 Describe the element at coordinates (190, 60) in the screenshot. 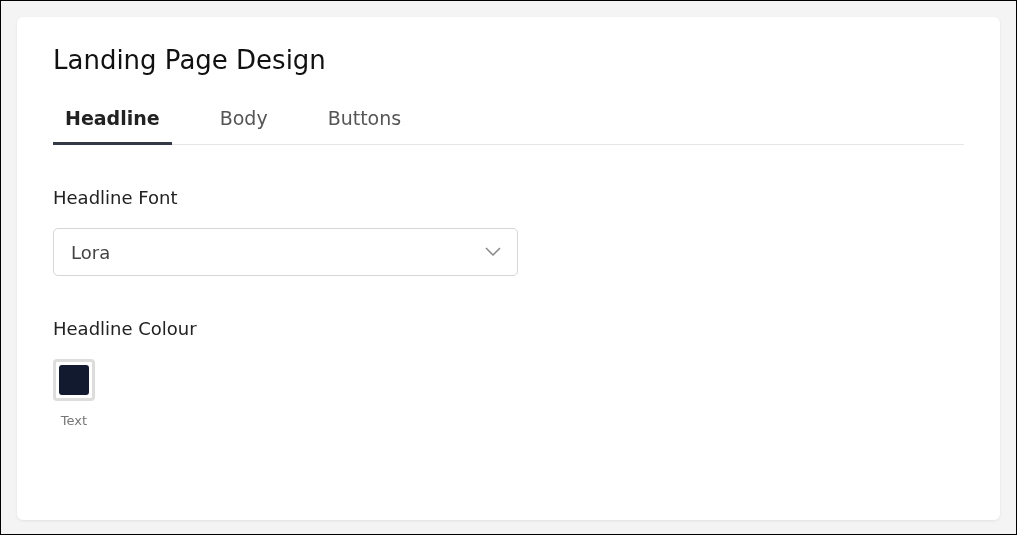

I see `page-title: Landing Page Design` at that location.